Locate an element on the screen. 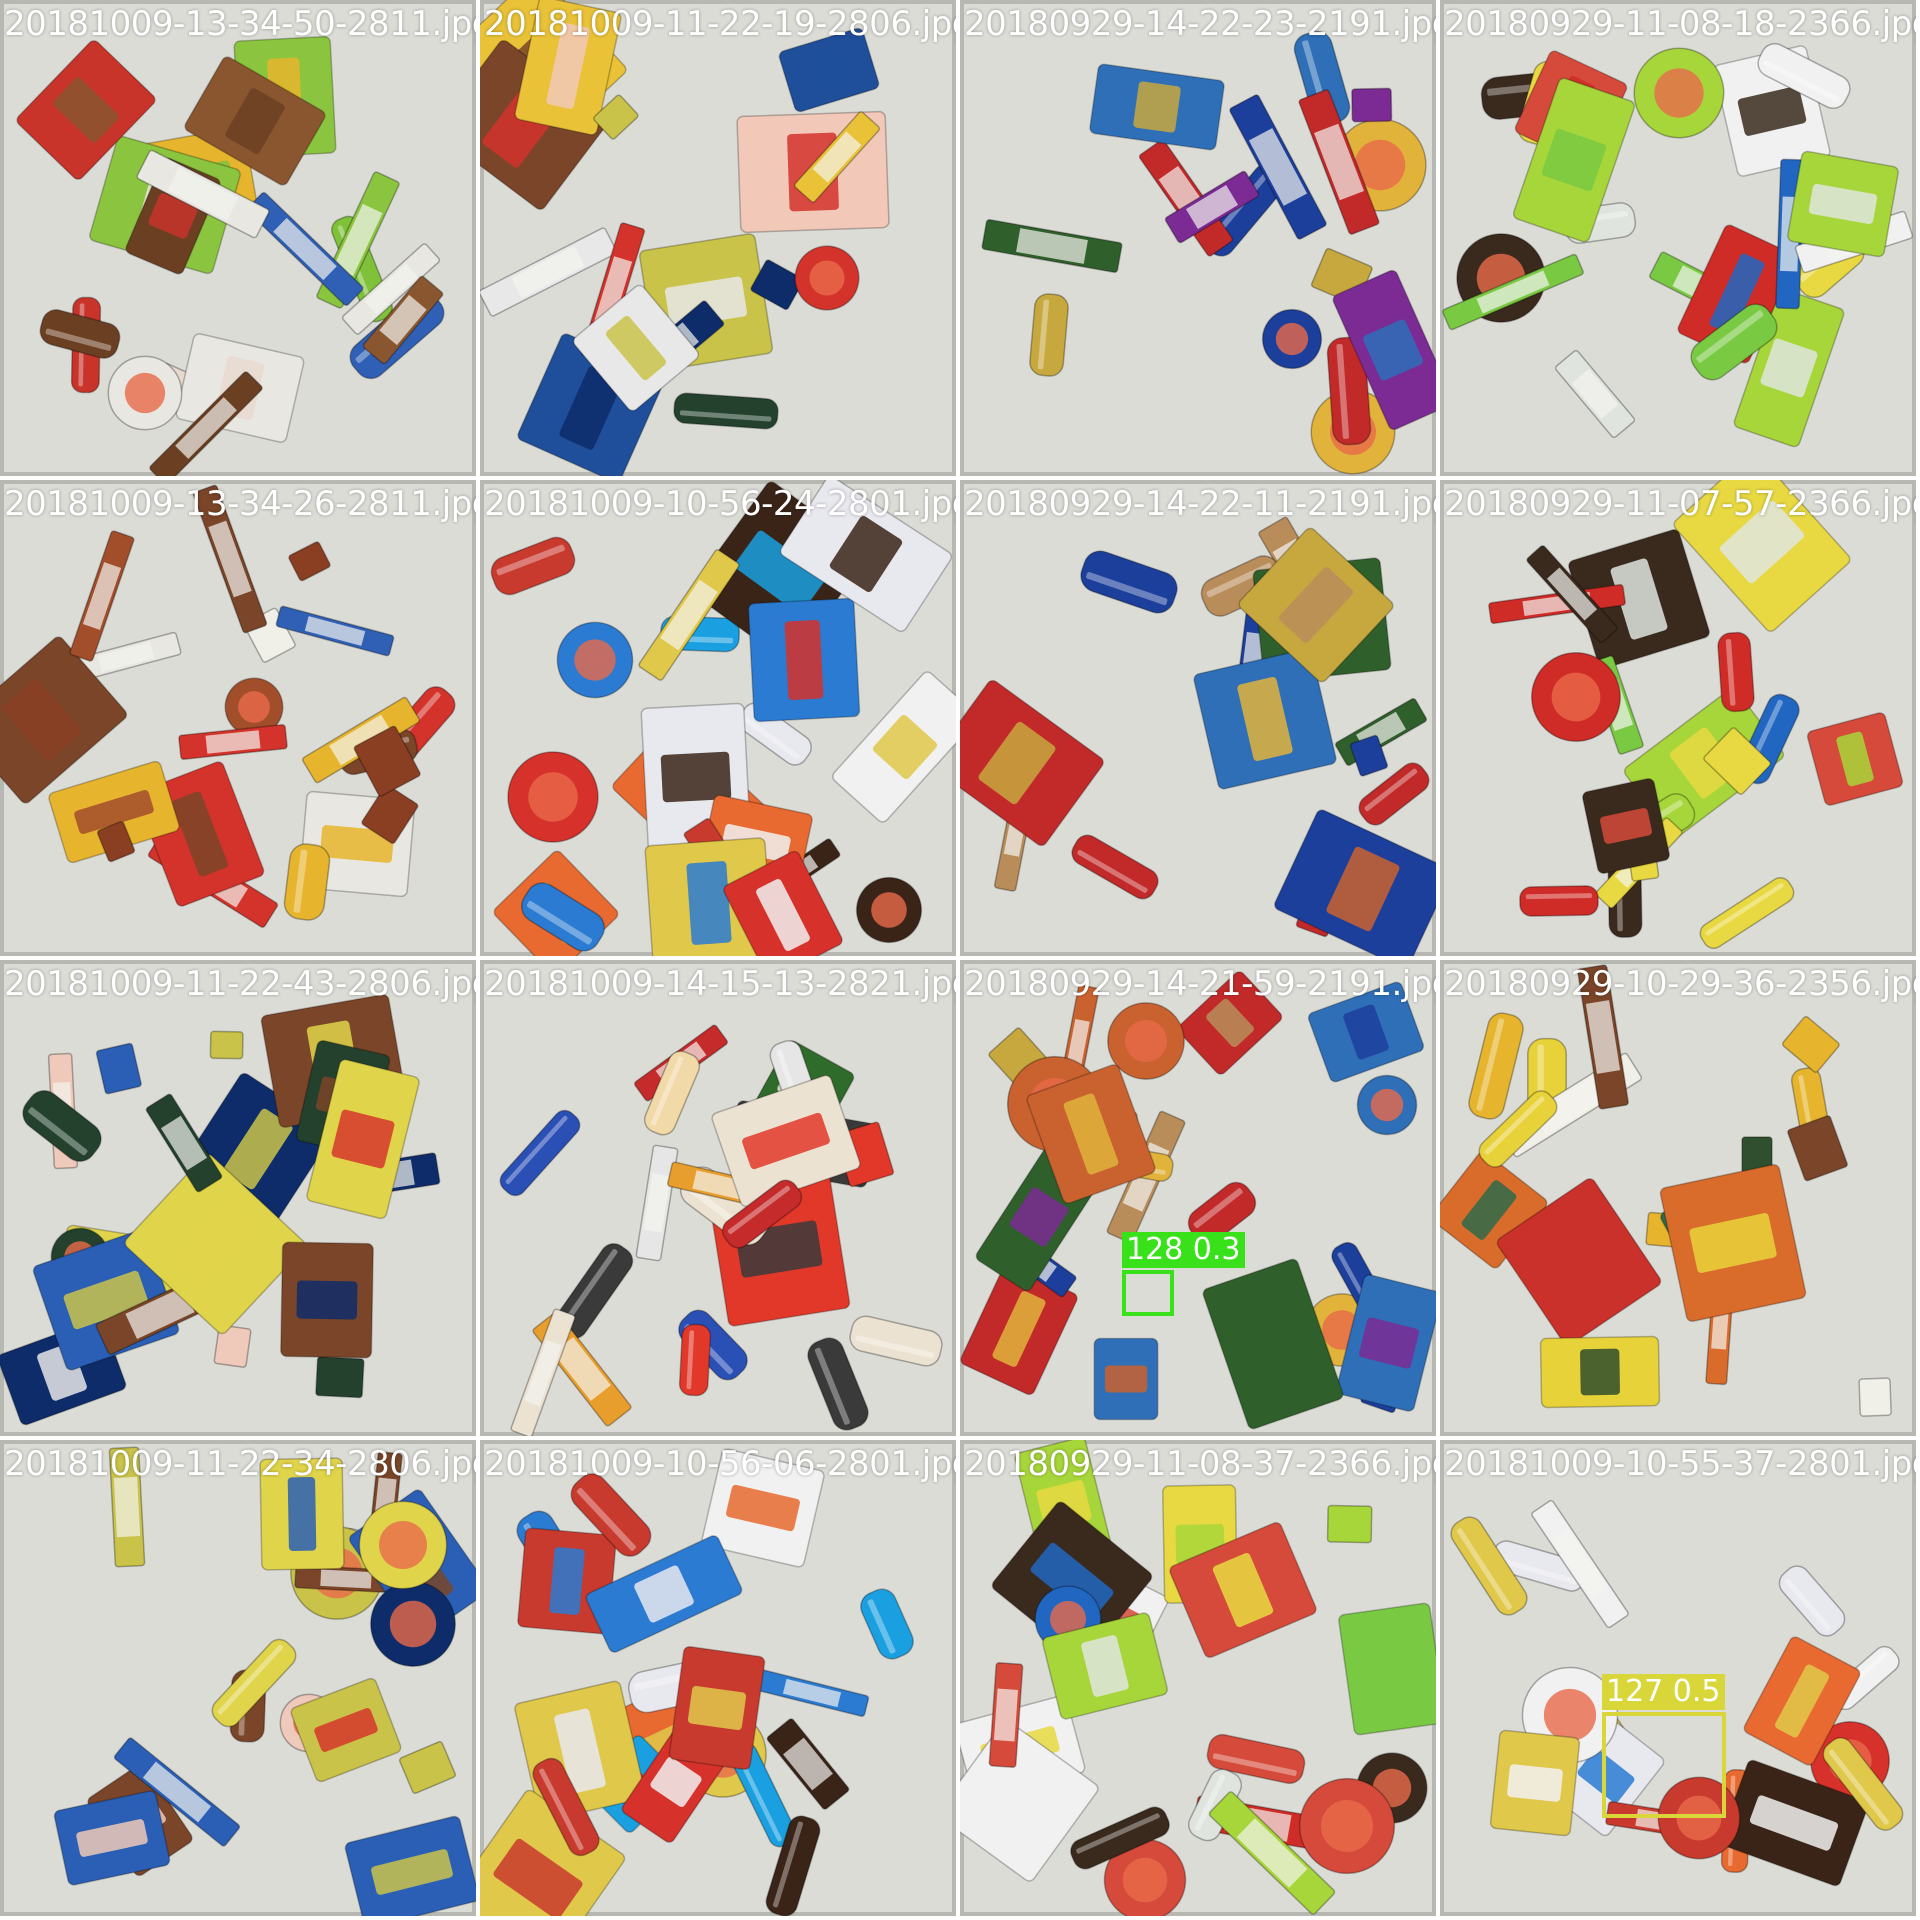  image-tile: 20180929-11-08-37-2366.jpg is located at coordinates (1198, 1678).